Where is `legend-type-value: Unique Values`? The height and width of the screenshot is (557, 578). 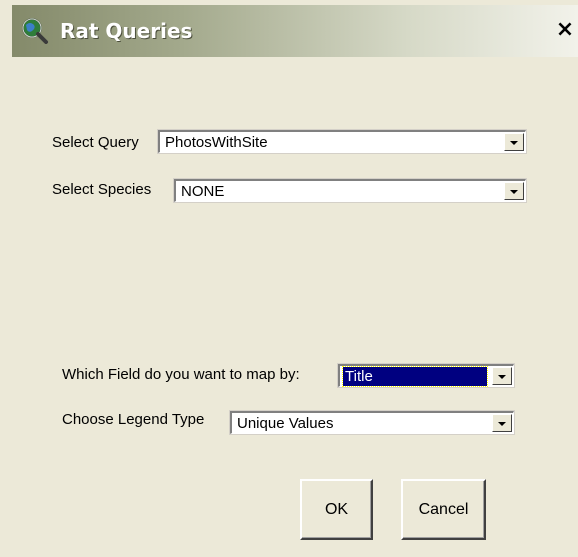 legend-type-value: Unique Values is located at coordinates (285, 423).